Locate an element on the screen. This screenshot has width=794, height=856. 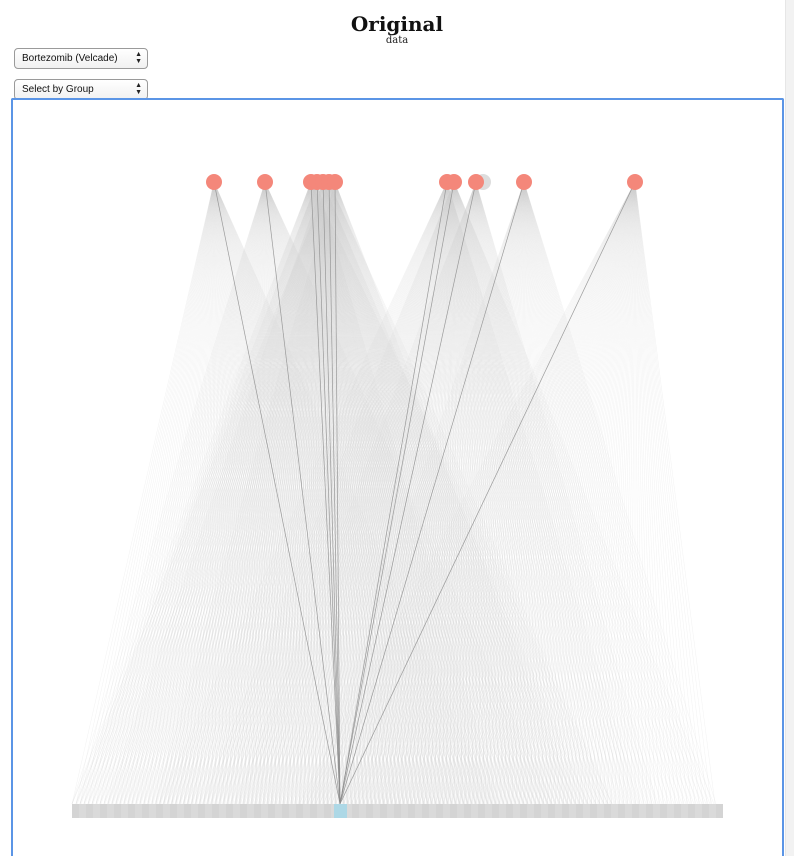
bottom-node-bar is located at coordinates (397, 811).